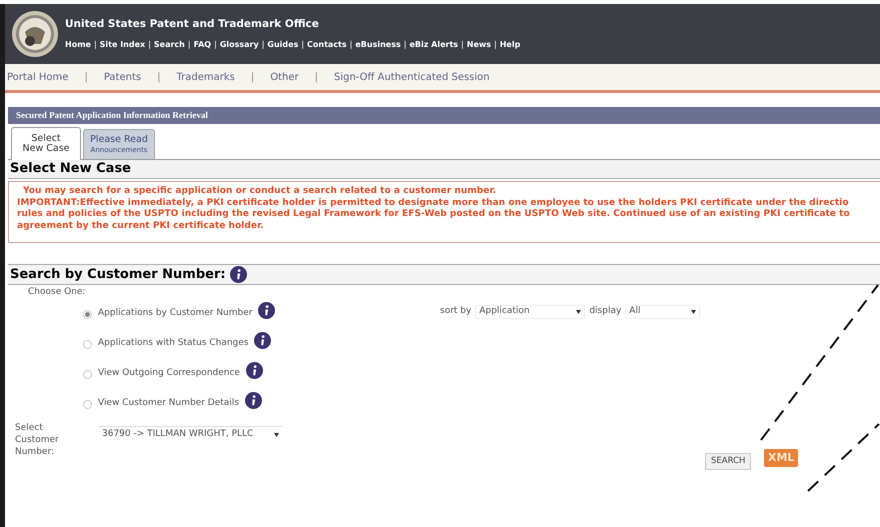  I want to click on search-button: SEARCH, so click(728, 461).